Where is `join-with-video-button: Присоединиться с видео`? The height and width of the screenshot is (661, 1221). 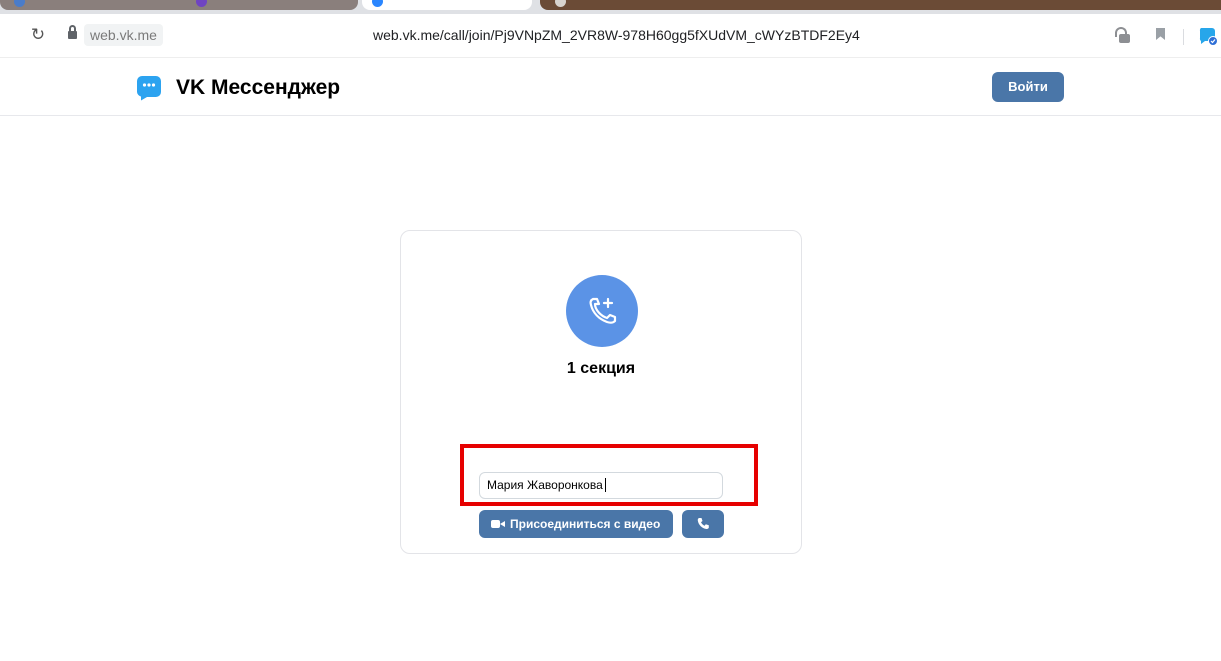
join-with-video-button: Присоединиться с видео is located at coordinates (576, 524).